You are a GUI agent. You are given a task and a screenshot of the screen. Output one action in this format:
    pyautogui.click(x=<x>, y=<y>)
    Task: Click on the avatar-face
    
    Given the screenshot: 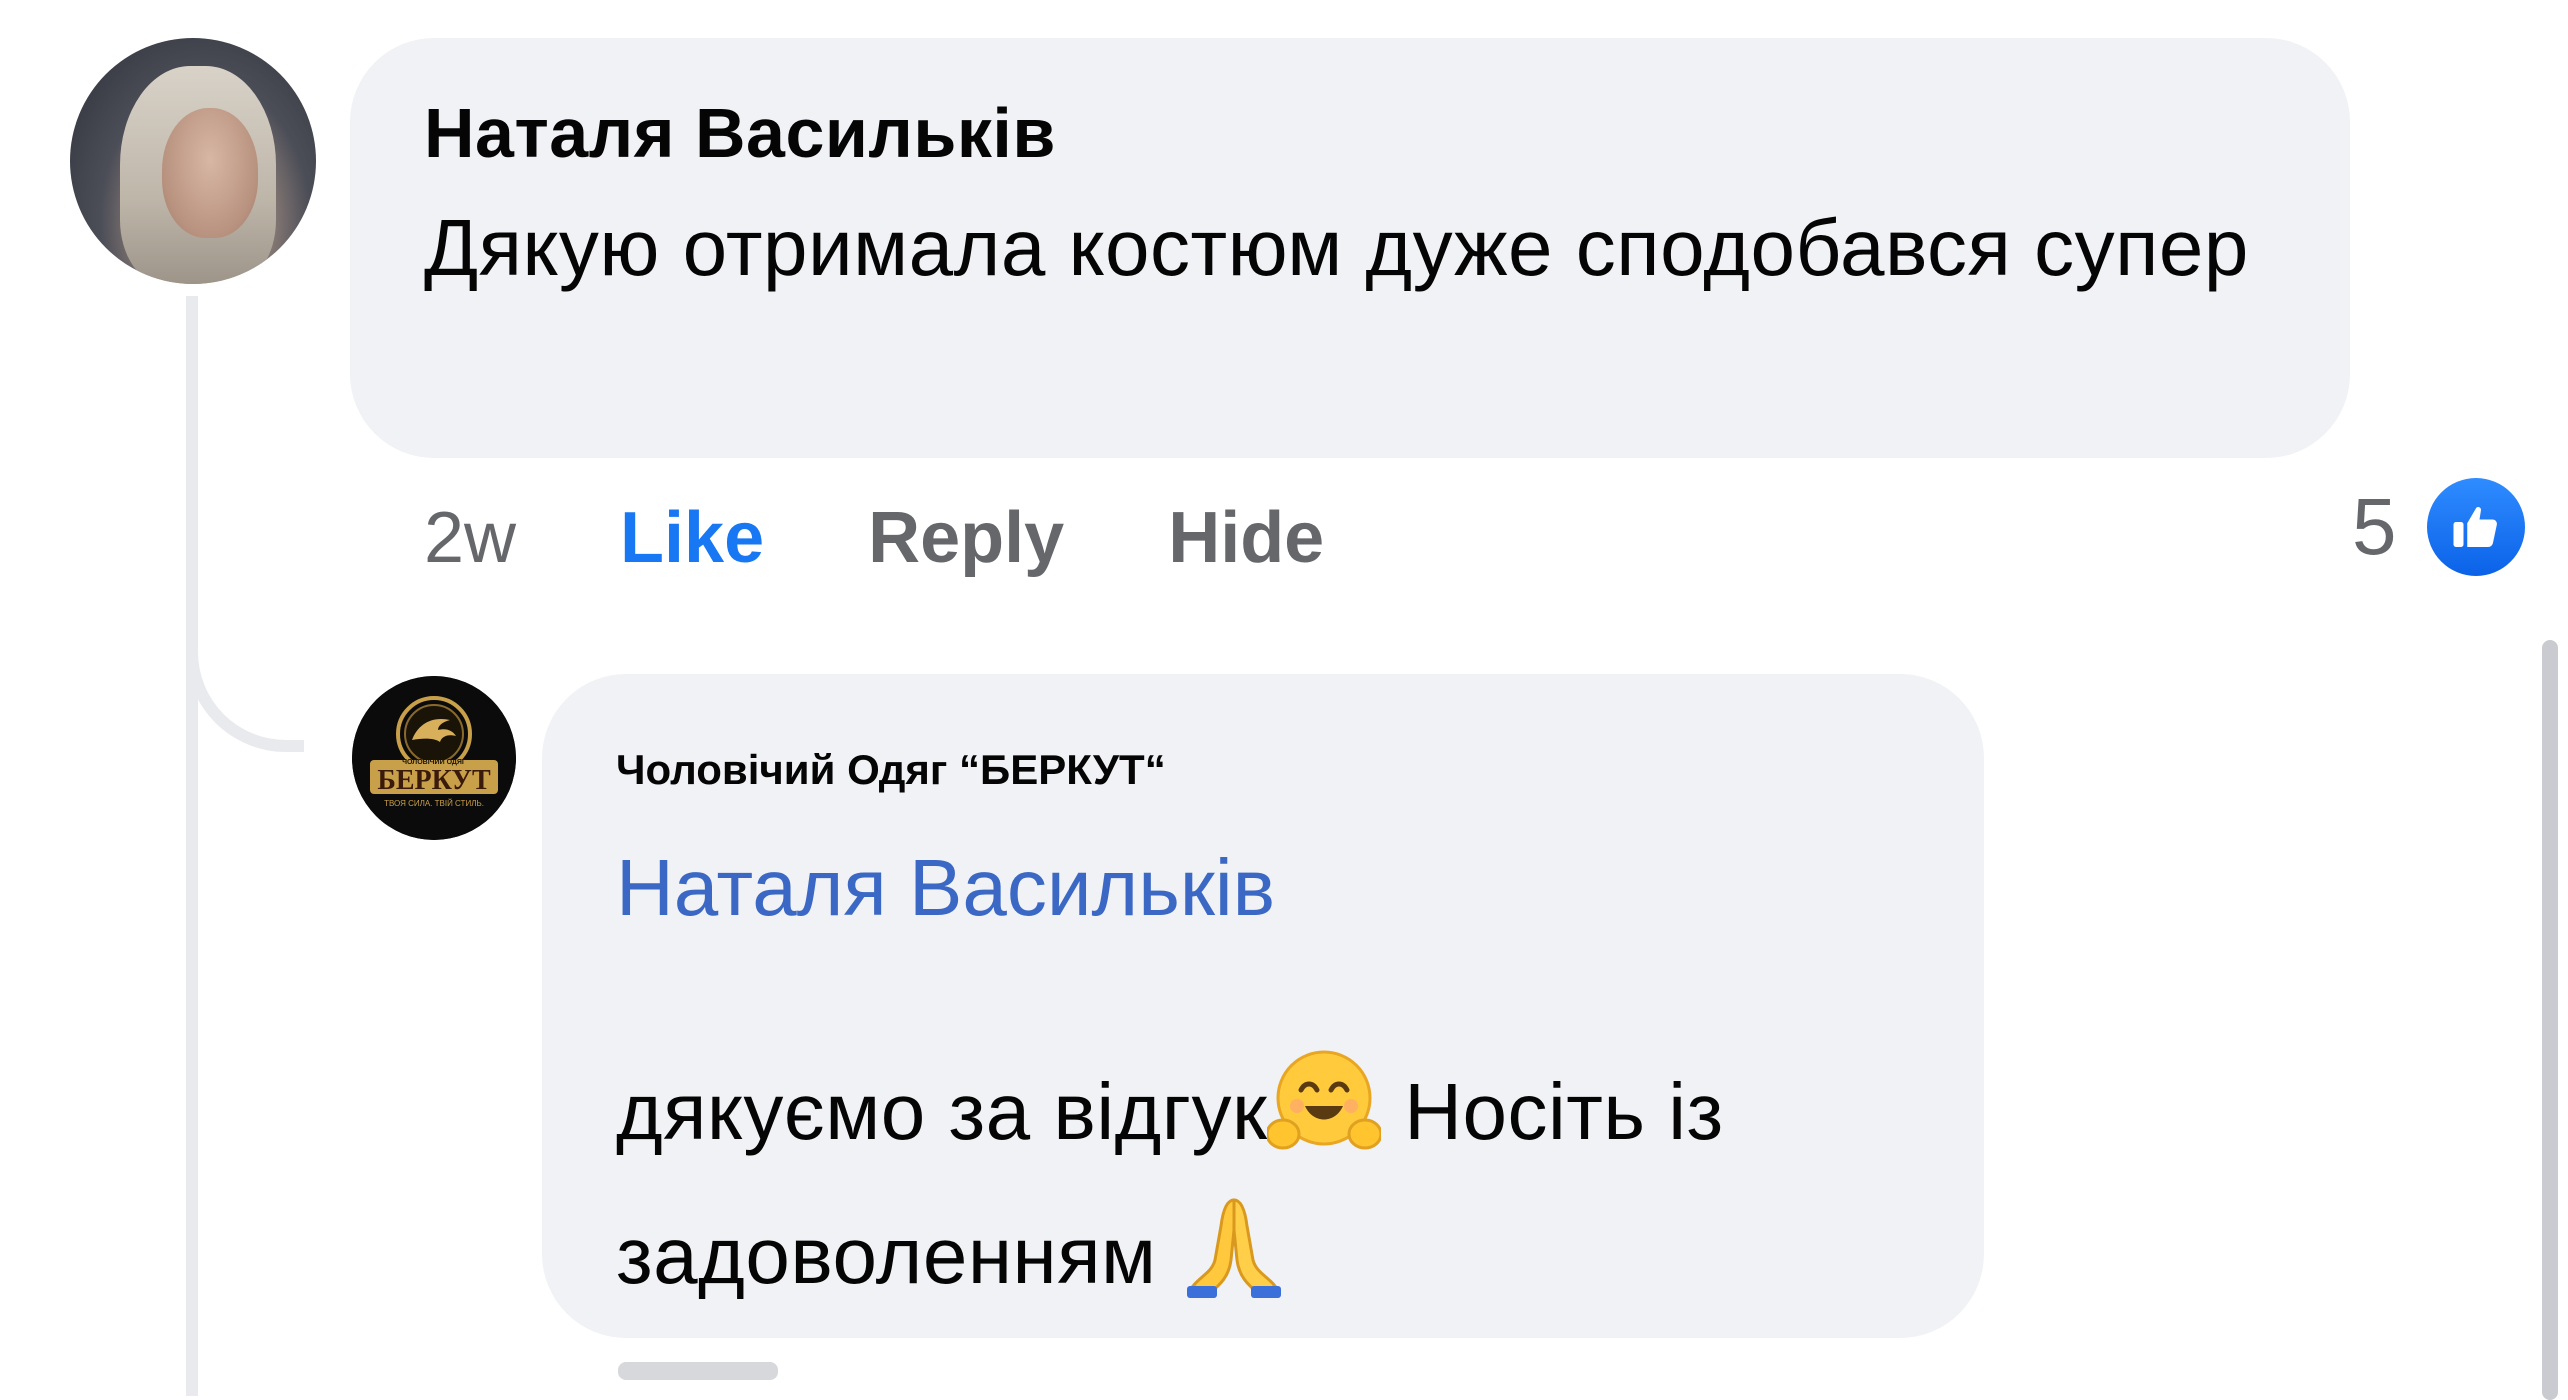 What is the action you would take?
    pyautogui.click(x=210, y=173)
    